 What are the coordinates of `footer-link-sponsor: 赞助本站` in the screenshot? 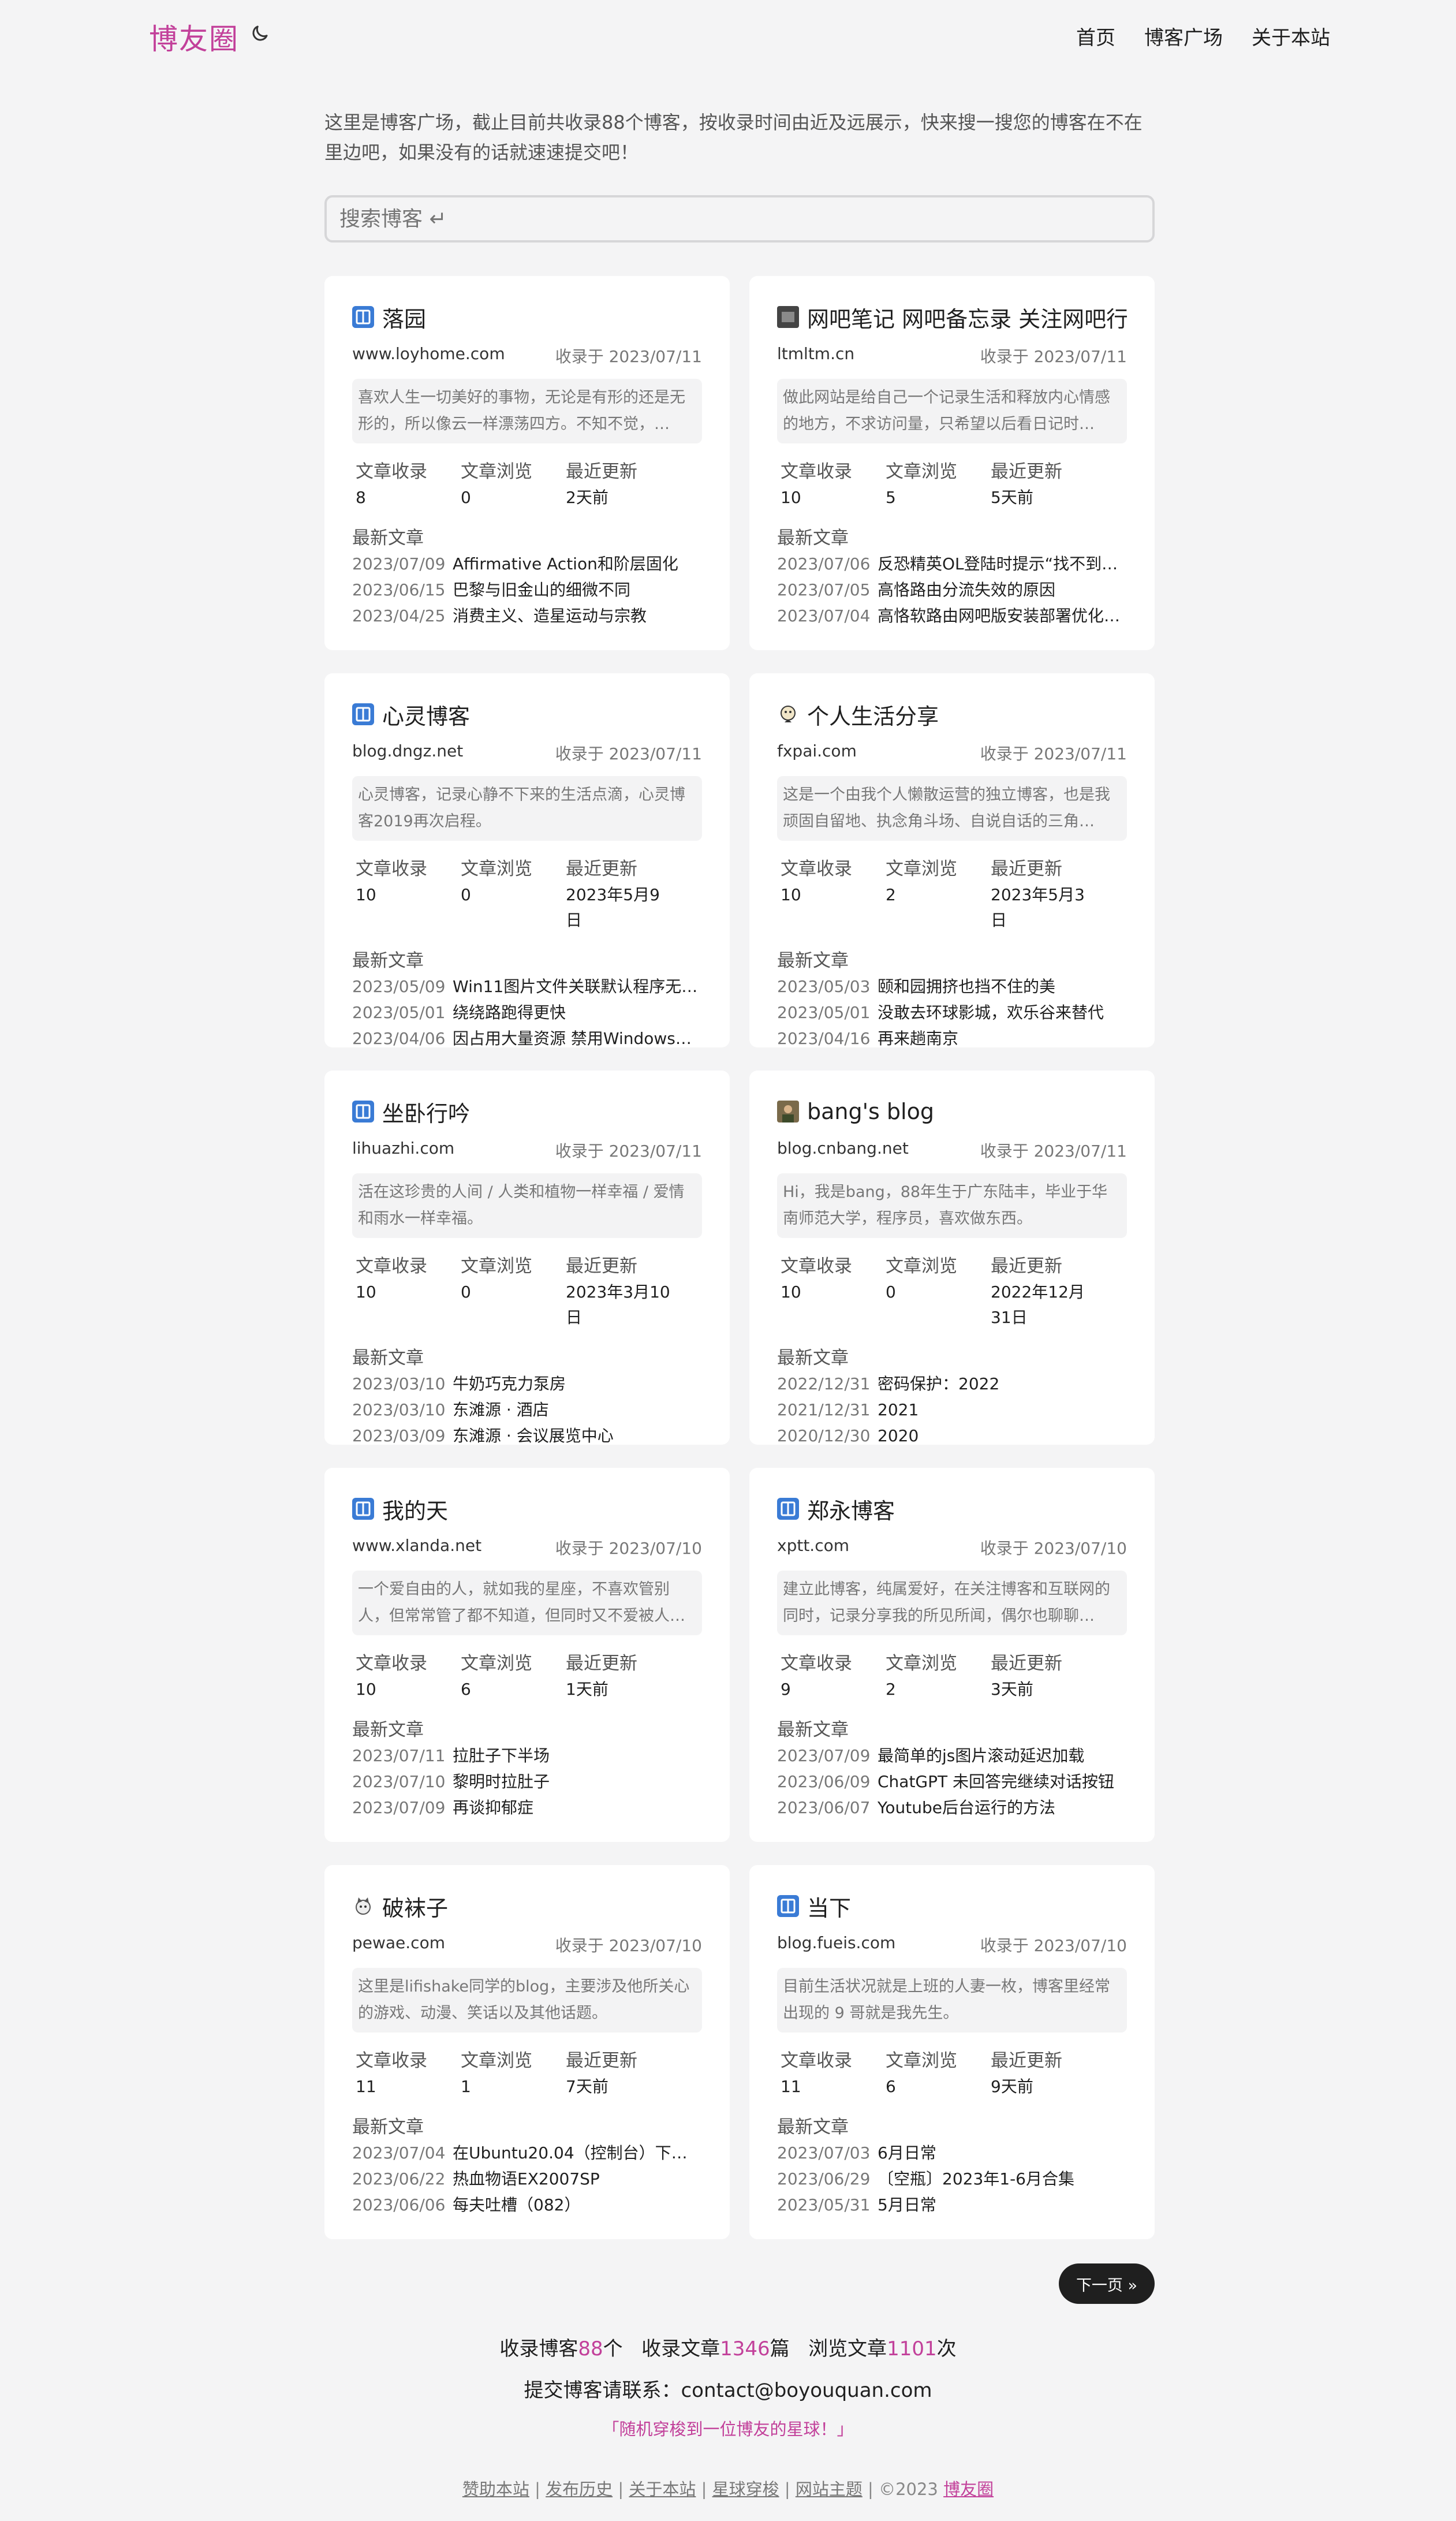 It's located at (495, 2489).